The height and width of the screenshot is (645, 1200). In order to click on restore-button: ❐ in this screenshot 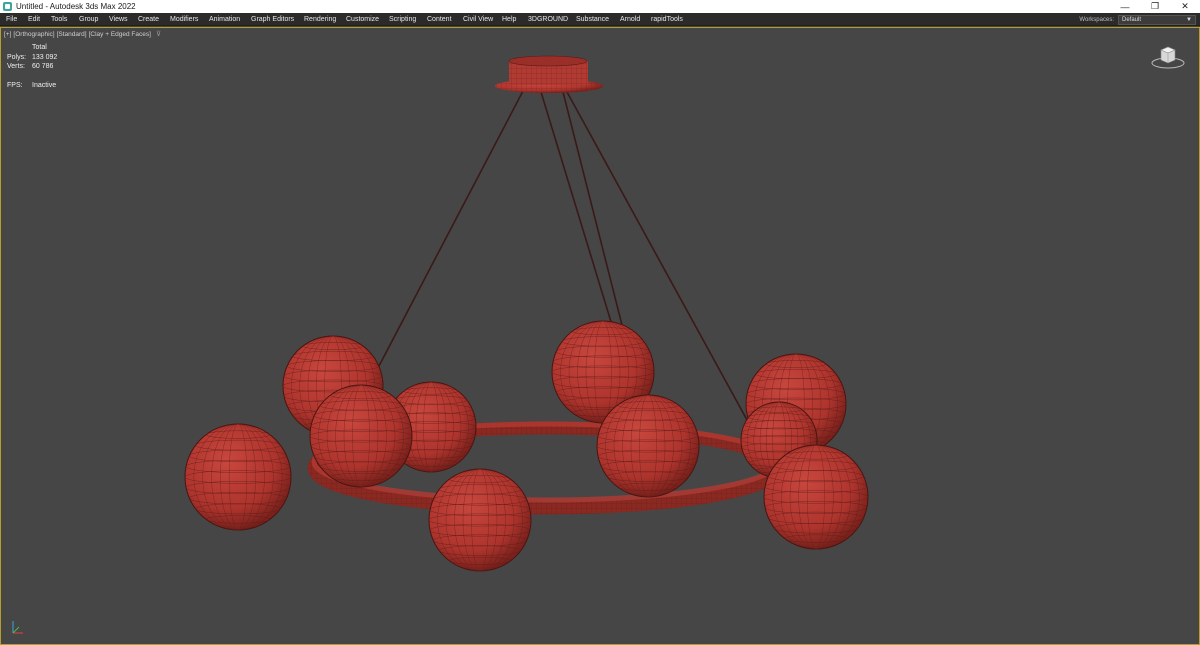, I will do `click(1155, 6)`.